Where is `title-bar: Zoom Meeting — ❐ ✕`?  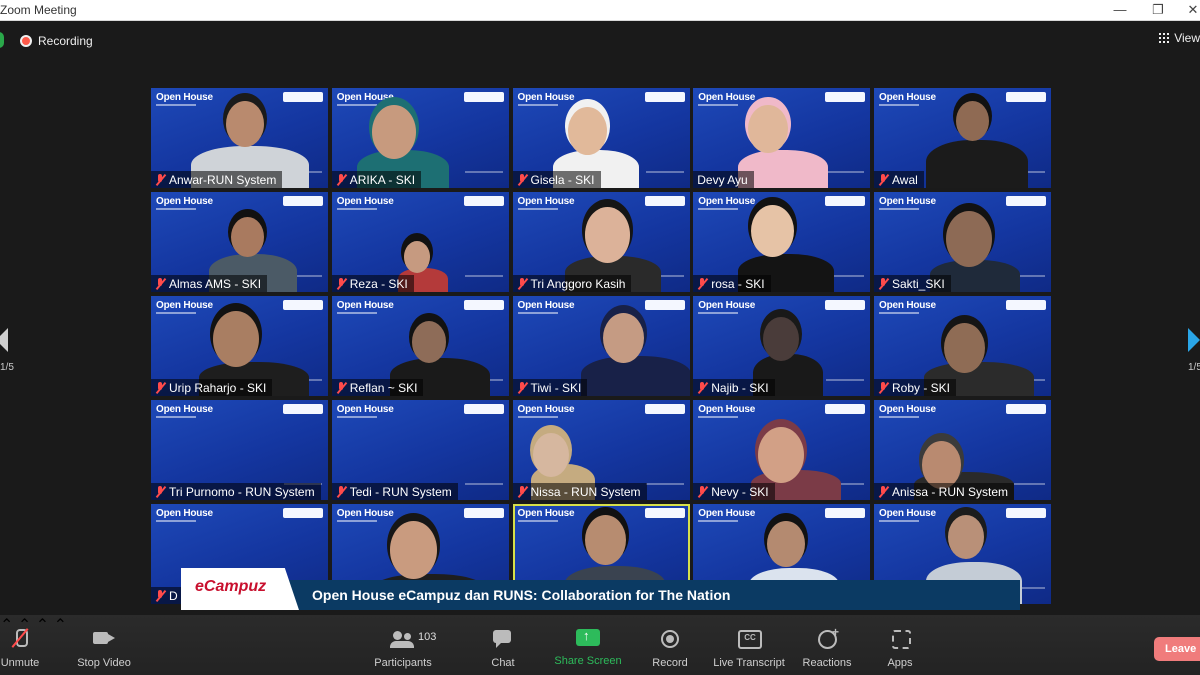 title-bar: Zoom Meeting — ❐ ✕ is located at coordinates (600, 10).